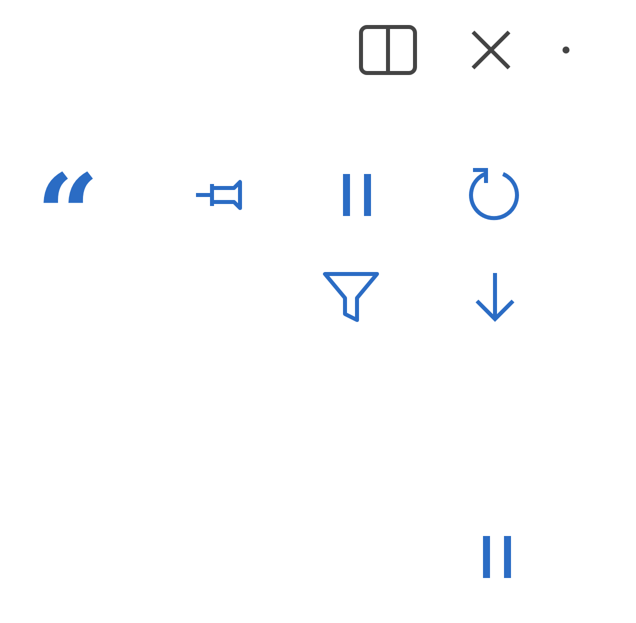 This screenshot has width=636, height=623. Describe the element at coordinates (491, 50) in the screenshot. I see `close-icon` at that location.